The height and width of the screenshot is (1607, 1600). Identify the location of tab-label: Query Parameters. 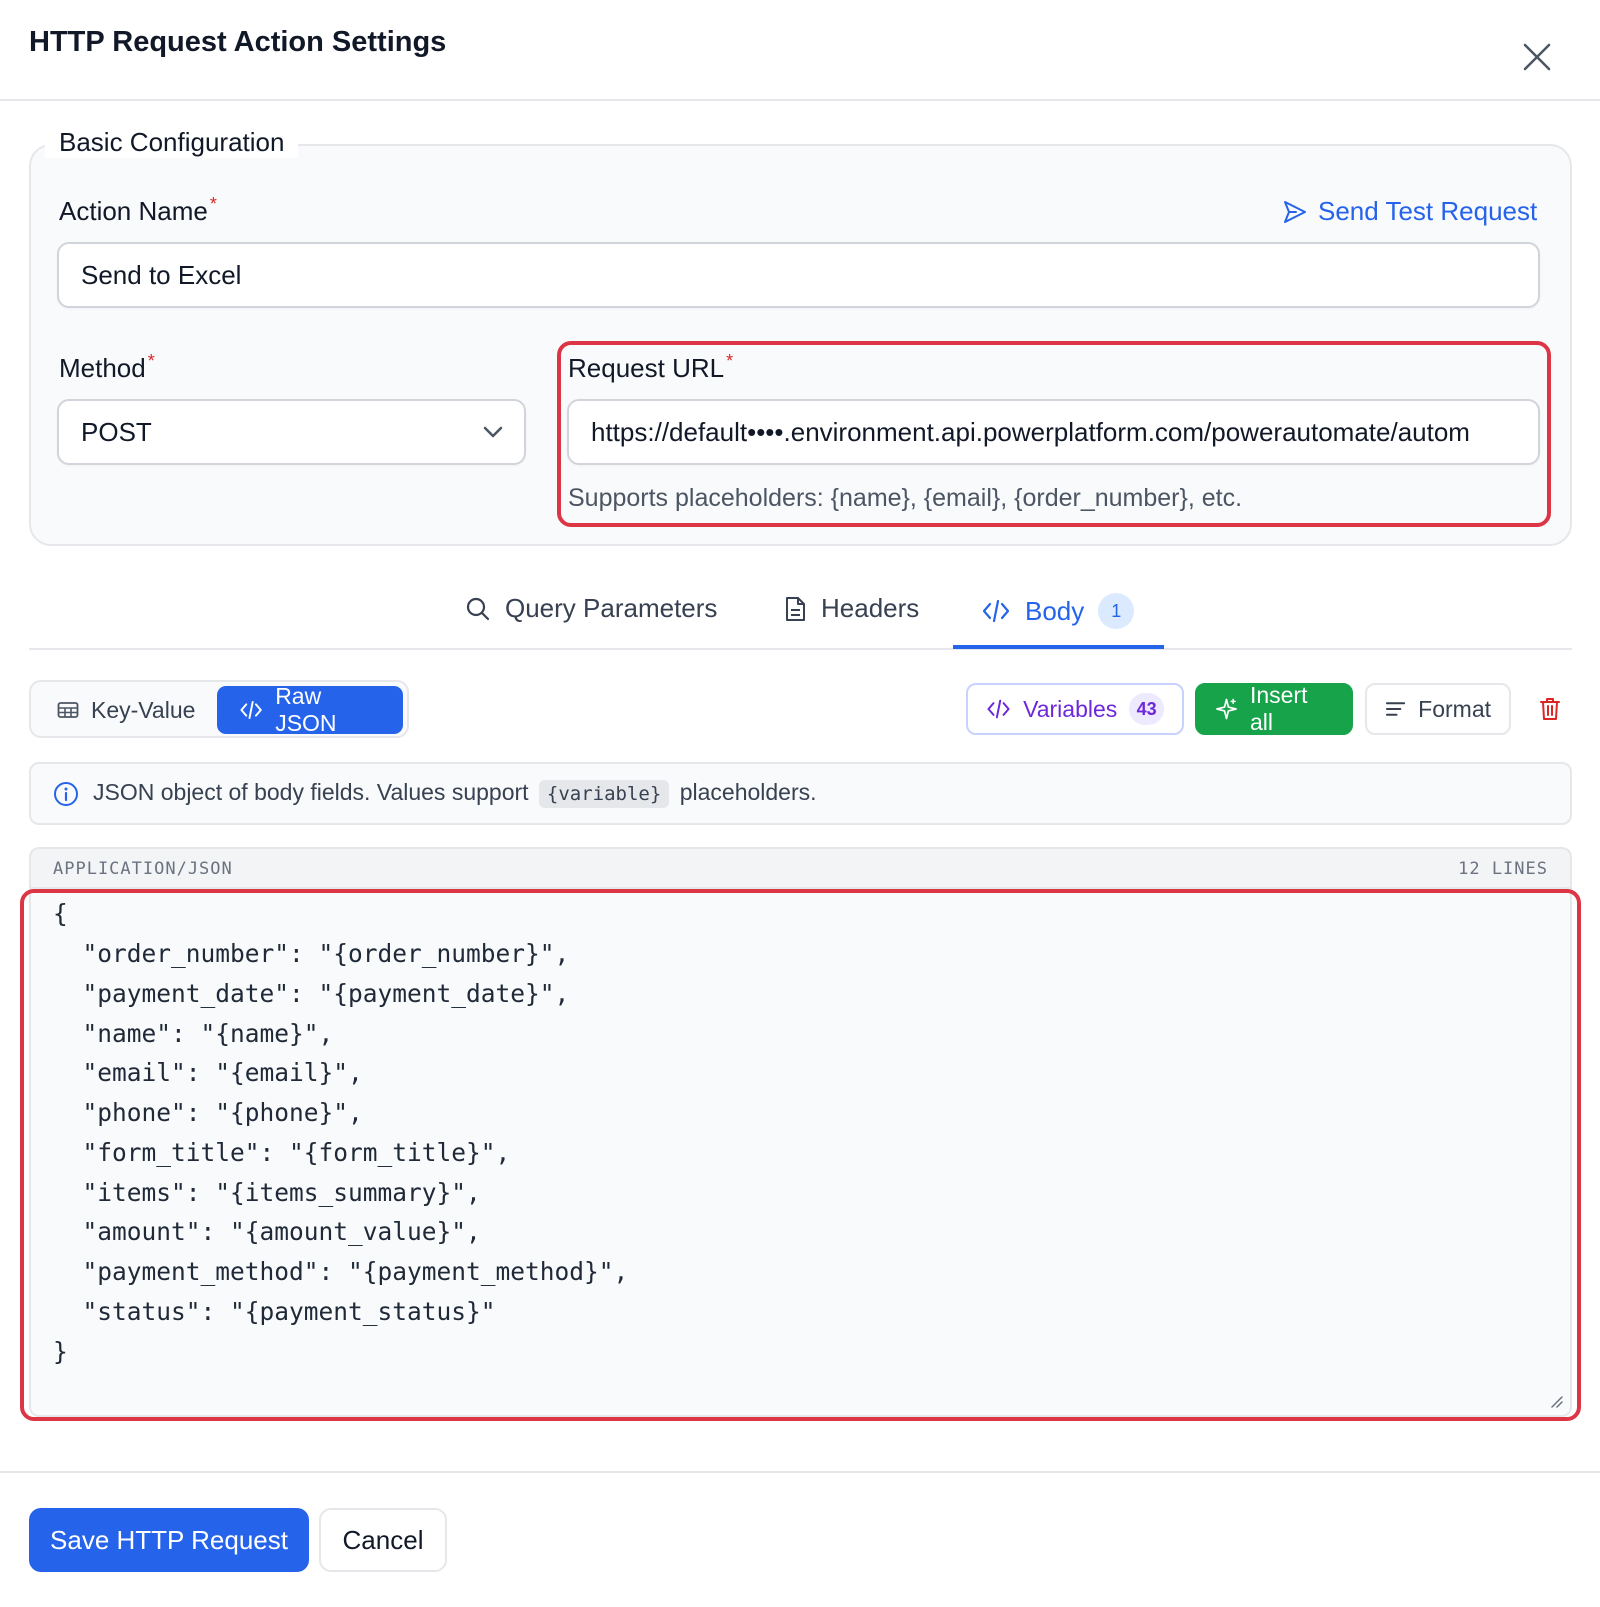
(611, 608).